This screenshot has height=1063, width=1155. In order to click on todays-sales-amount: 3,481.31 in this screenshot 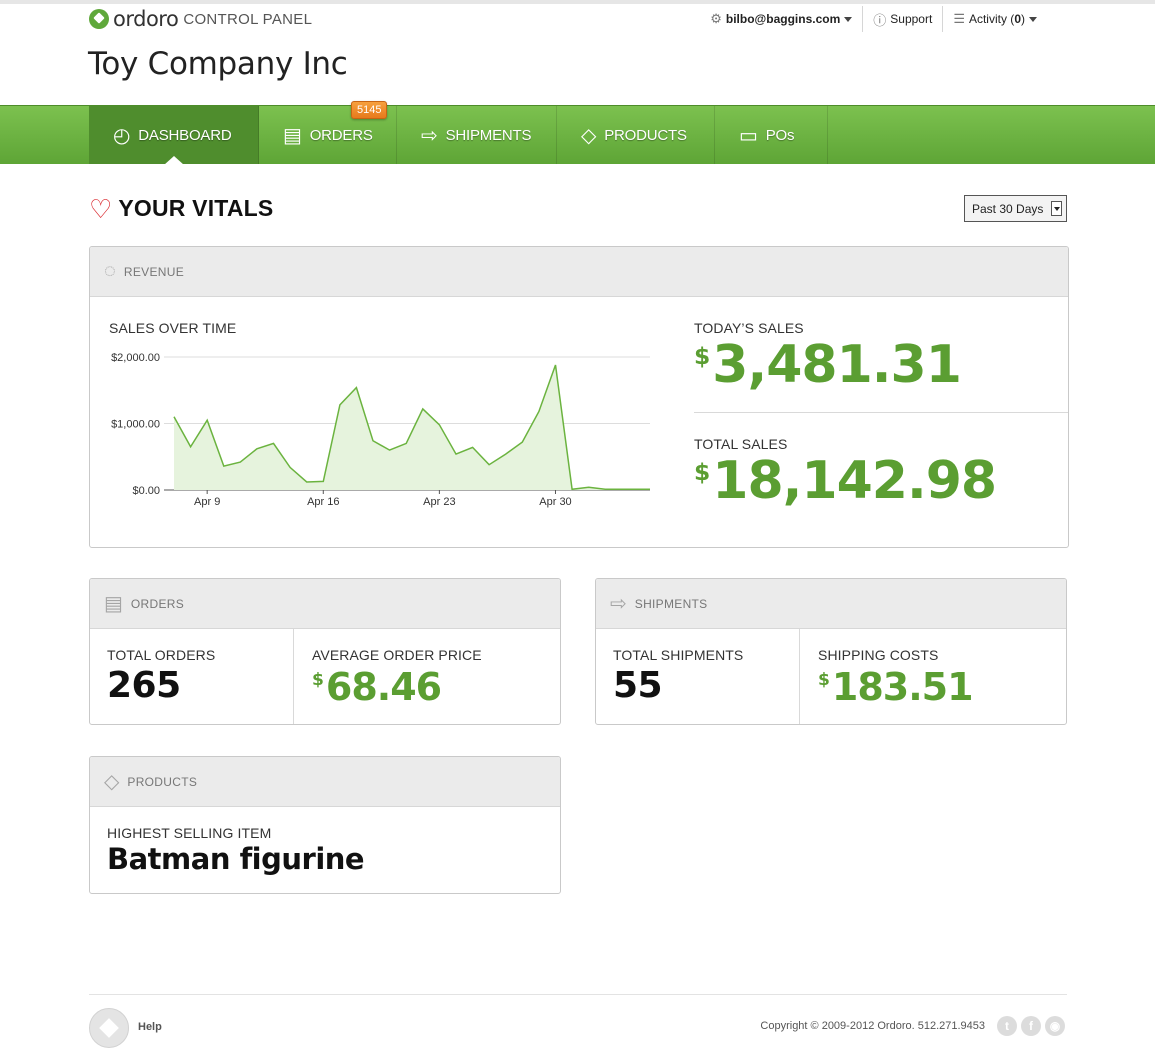, I will do `click(837, 365)`.